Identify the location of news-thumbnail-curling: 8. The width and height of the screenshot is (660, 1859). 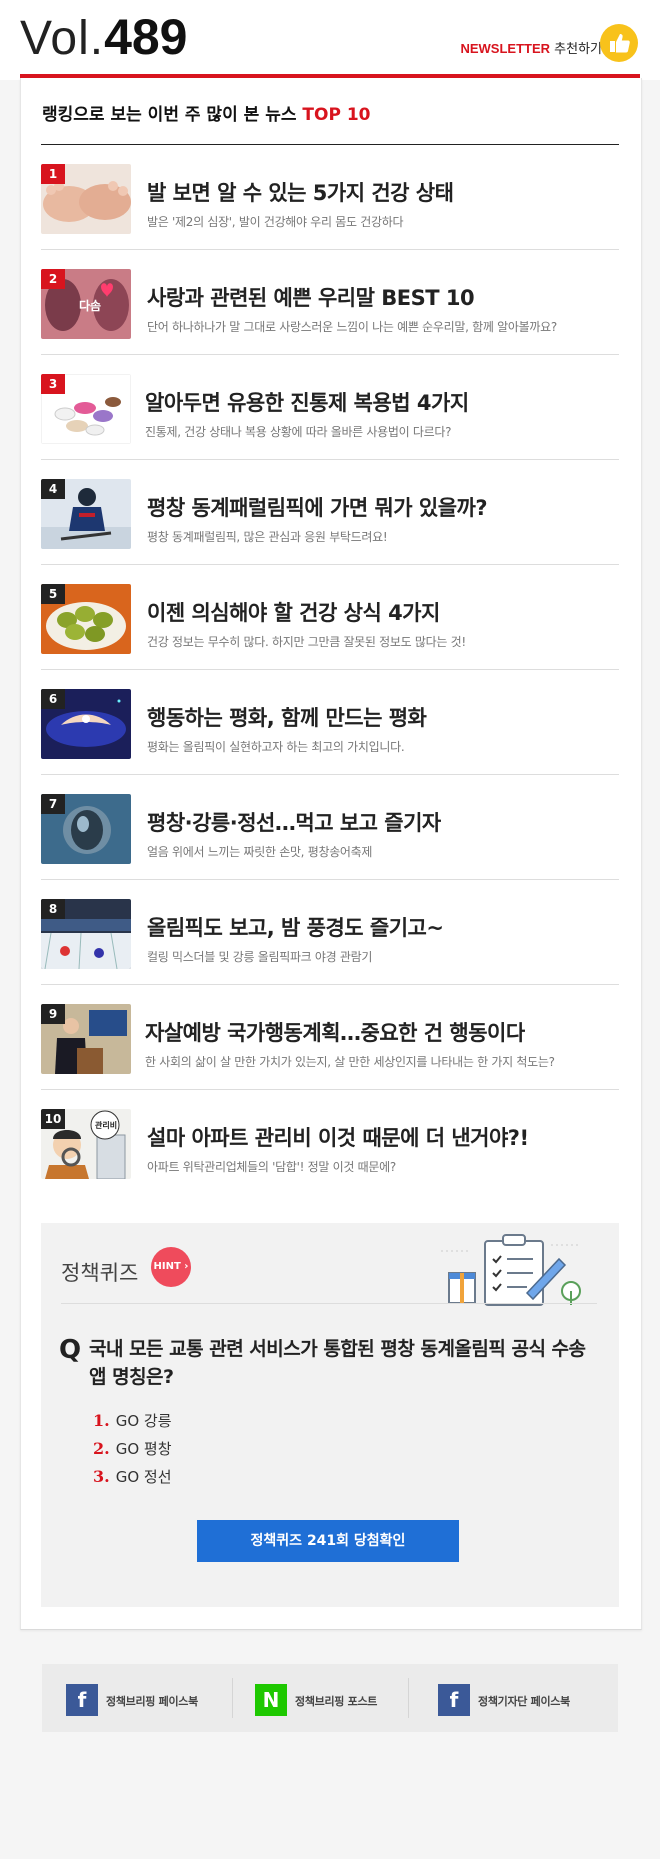
(86, 934).